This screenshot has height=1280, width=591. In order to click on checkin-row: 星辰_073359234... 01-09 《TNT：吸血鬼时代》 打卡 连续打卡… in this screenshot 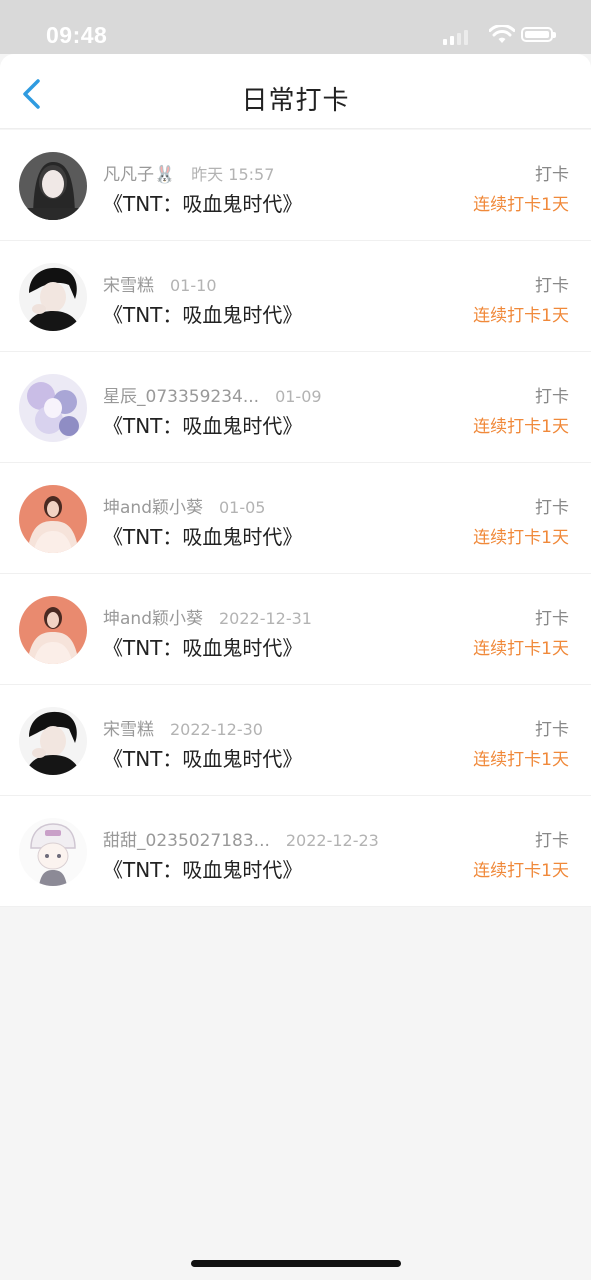, I will do `click(295, 407)`.